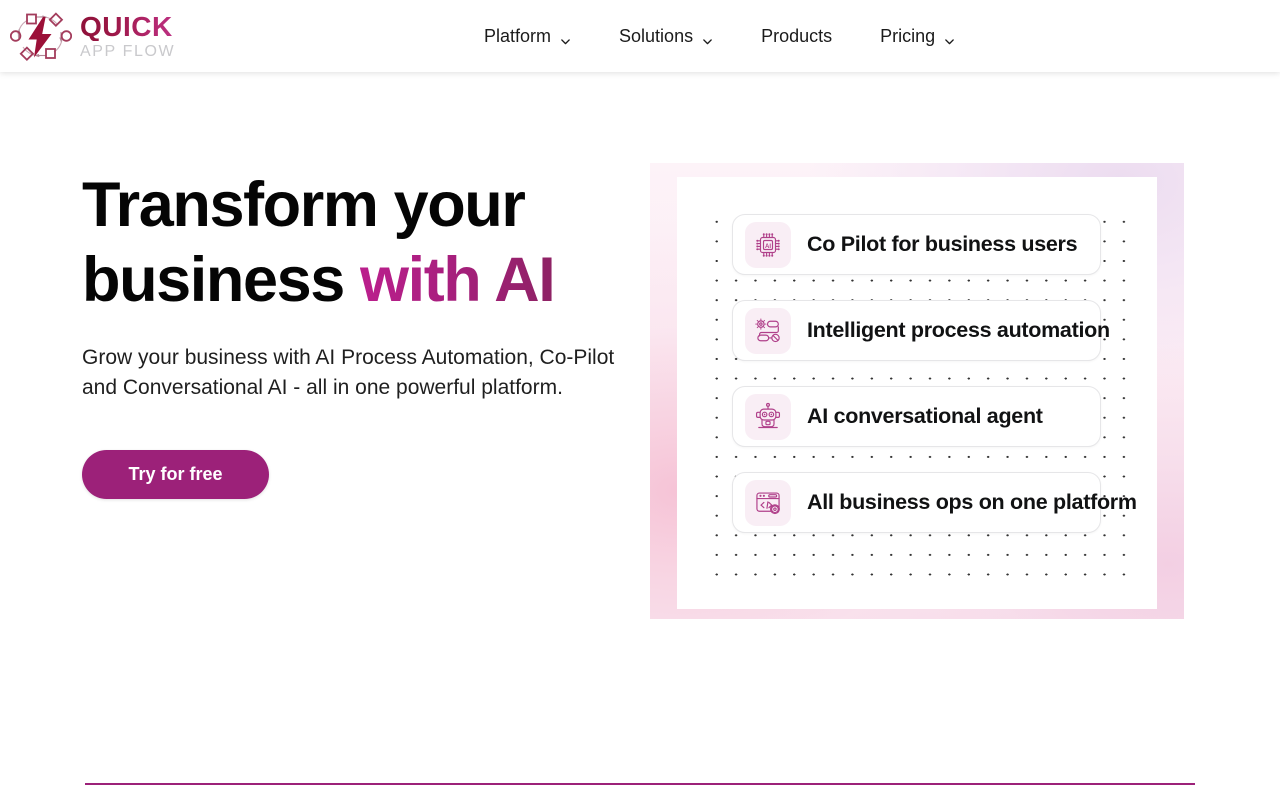 The height and width of the screenshot is (785, 1280). I want to click on nav-item-label: Products, so click(797, 35).